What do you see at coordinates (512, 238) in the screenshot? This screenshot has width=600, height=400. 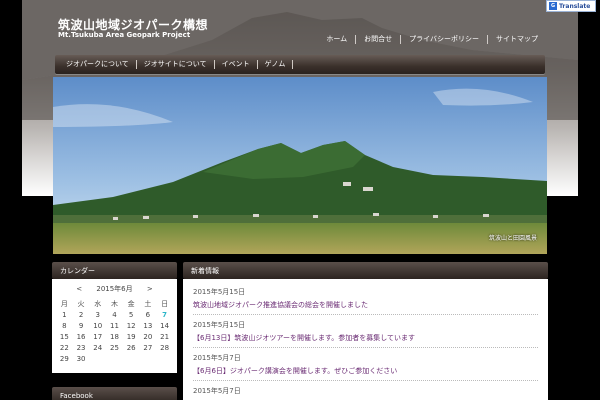 I see `hero-caption: 筑波山と田園風景` at bounding box center [512, 238].